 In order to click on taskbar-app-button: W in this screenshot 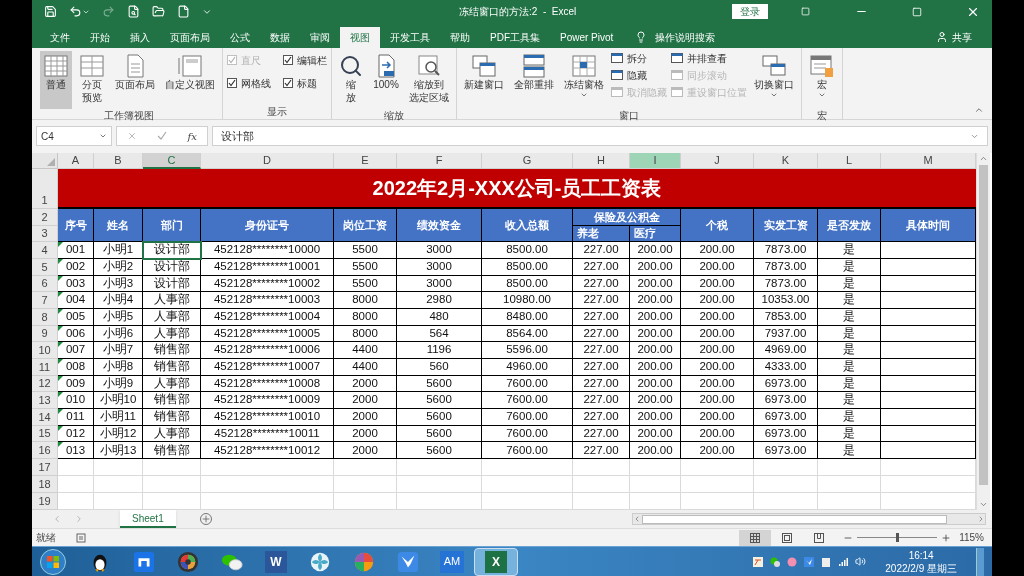, I will do `click(276, 561)`.